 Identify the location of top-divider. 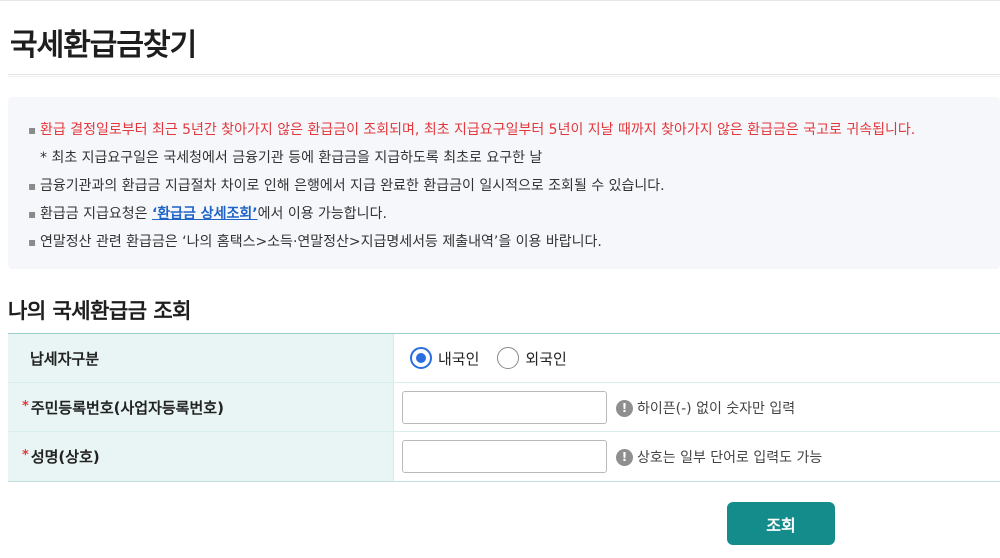
(500, 0).